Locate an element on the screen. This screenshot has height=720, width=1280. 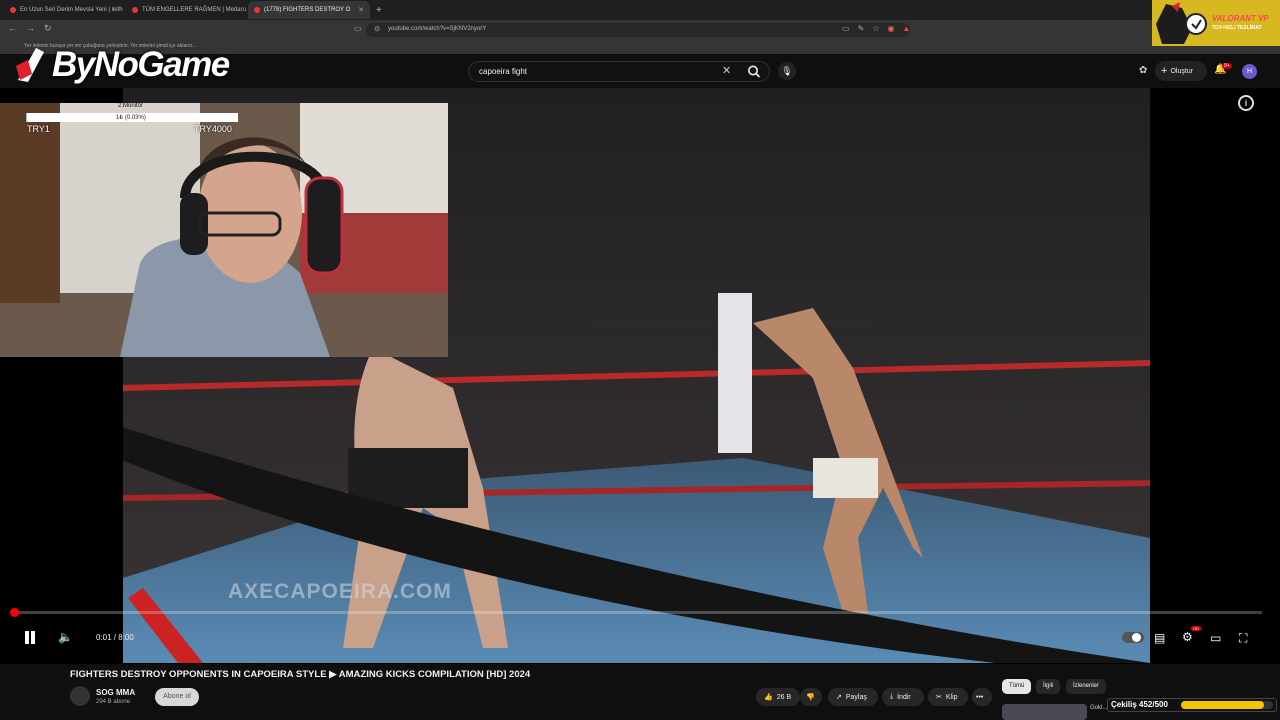
forward-icon: → is located at coordinates (30, 28).